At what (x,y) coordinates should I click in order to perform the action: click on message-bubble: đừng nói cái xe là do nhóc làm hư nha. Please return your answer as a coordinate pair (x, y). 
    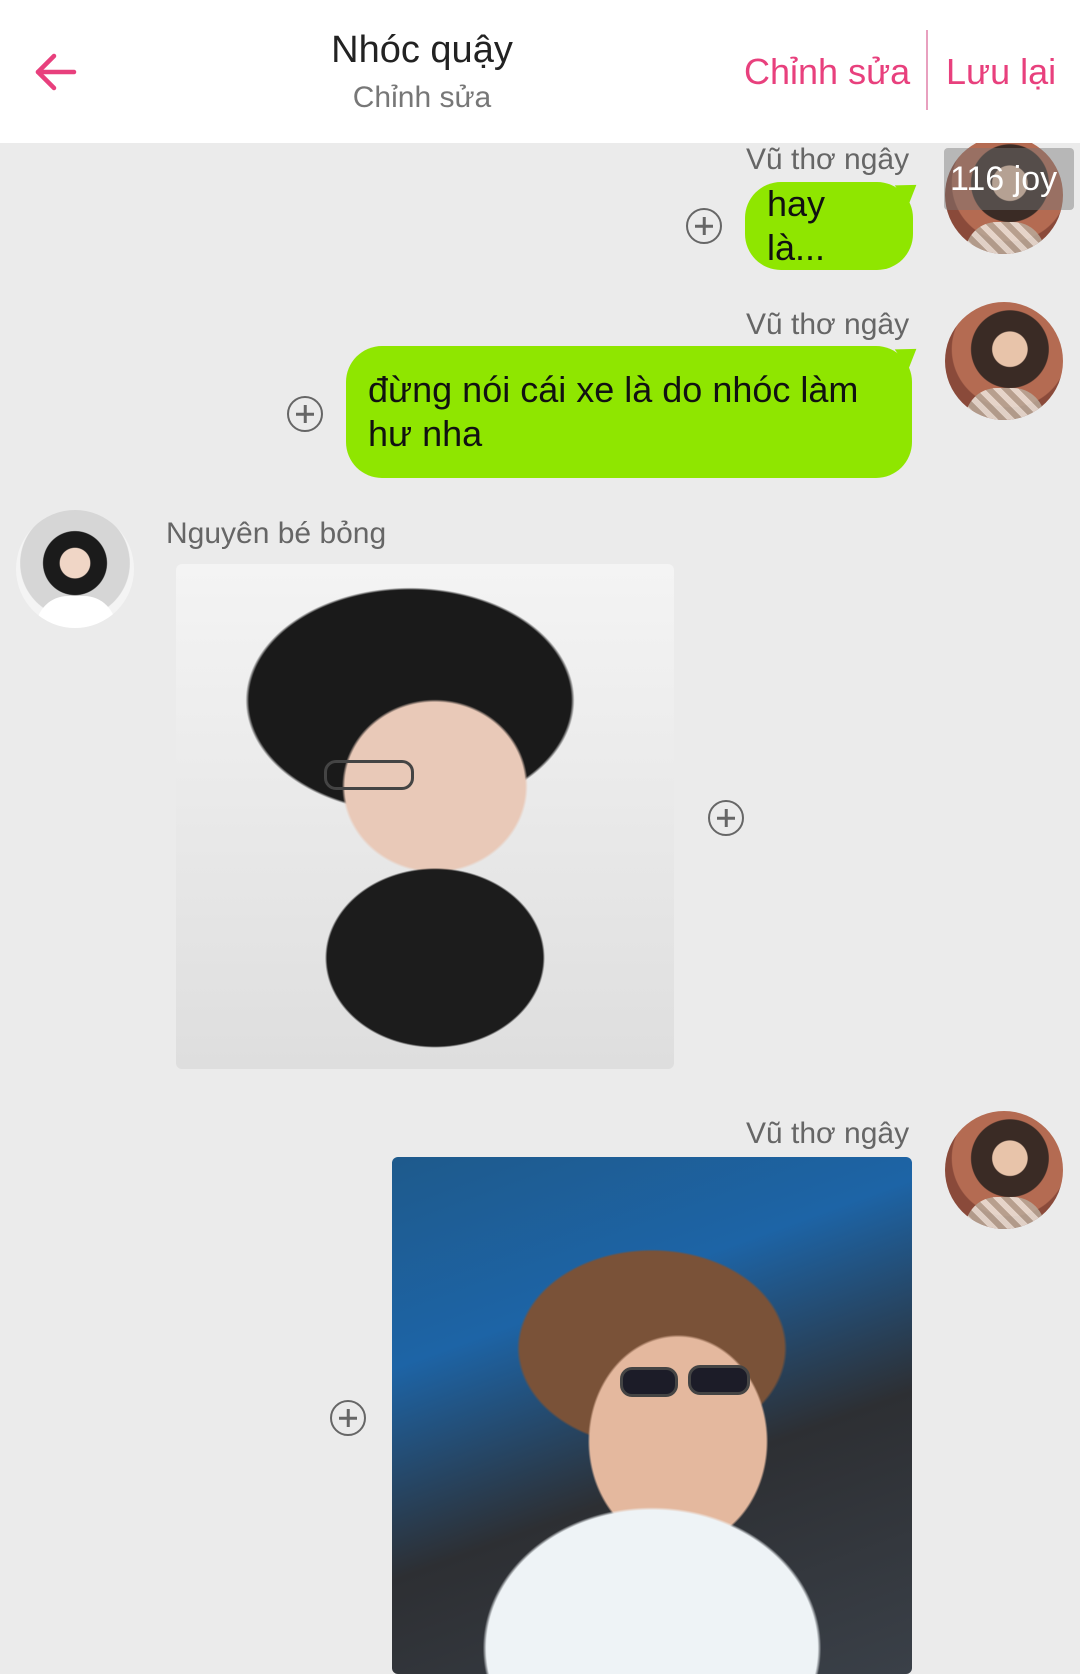
    Looking at the image, I should click on (629, 412).